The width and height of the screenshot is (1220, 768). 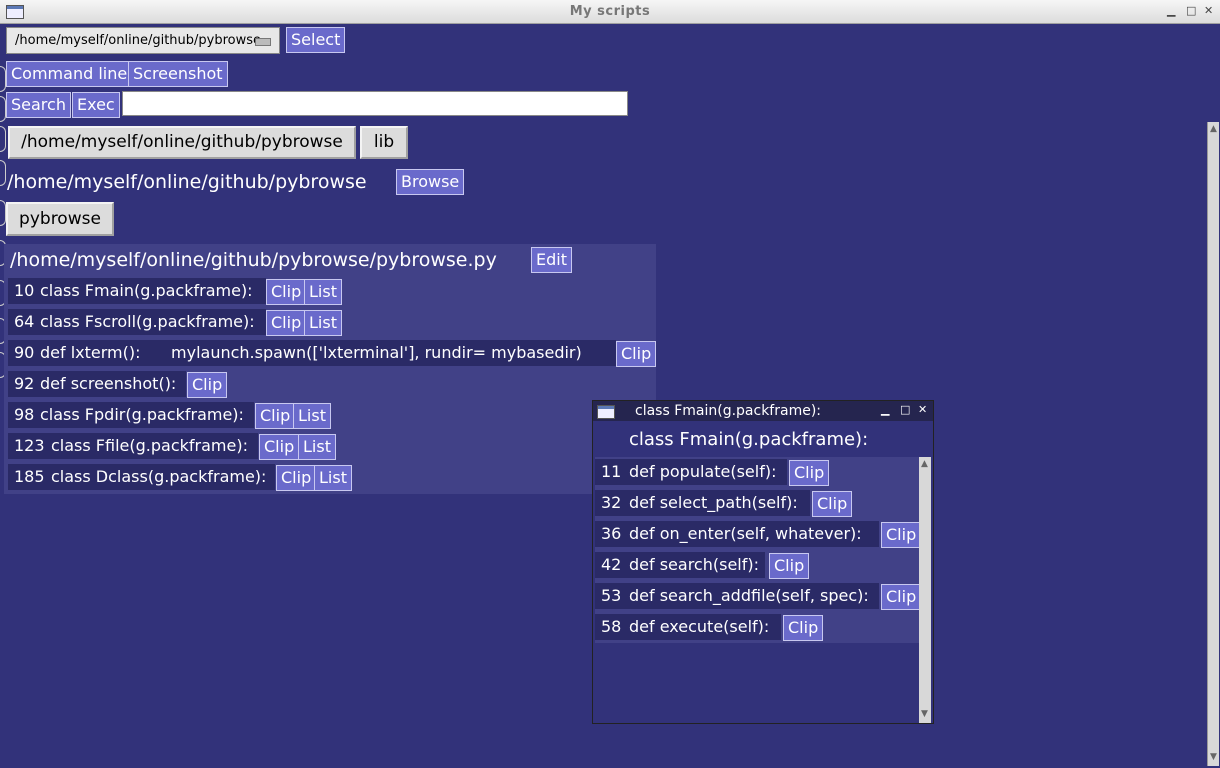 I want to click on main-scrollbar: ▲ ▼, so click(x=1213, y=444).